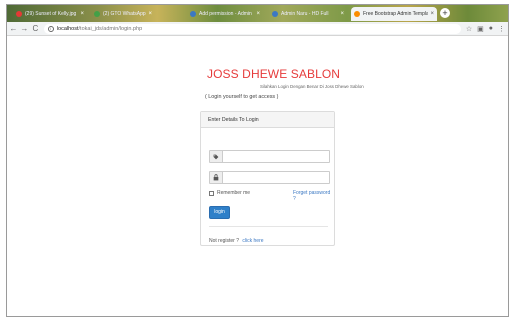 Image resolution: width=515 pixels, height=323 pixels. Describe the element at coordinates (219, 212) in the screenshot. I see `login-button: login` at that location.